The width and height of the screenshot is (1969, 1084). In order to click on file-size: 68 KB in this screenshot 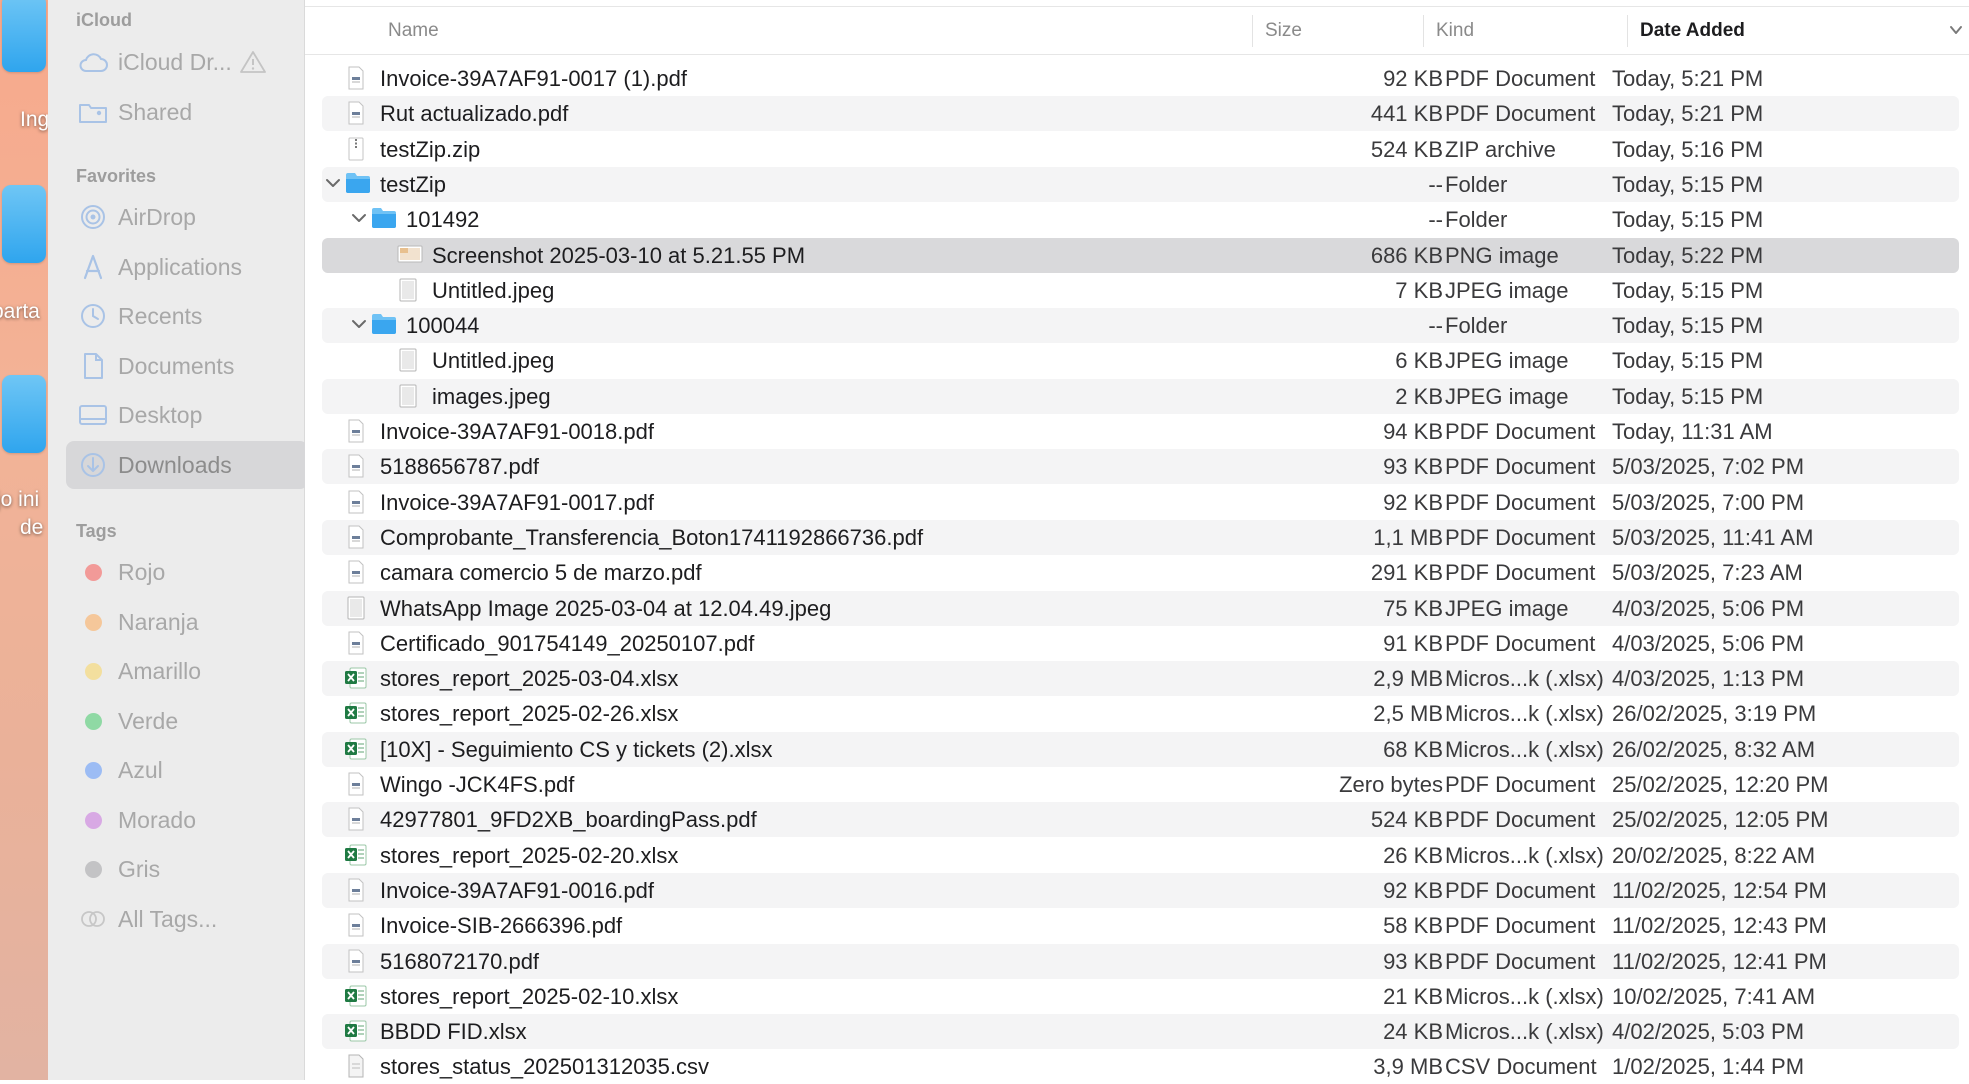, I will do `click(1413, 749)`.